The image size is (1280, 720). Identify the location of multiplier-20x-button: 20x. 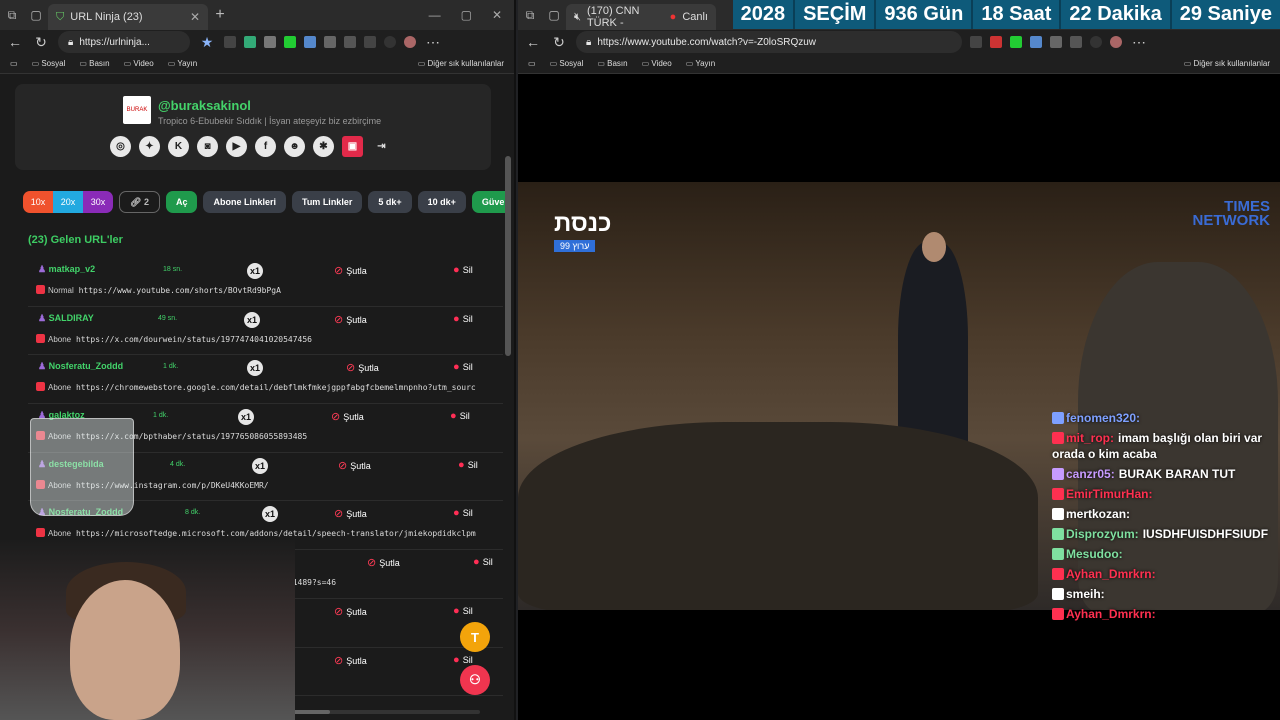
(68, 202).